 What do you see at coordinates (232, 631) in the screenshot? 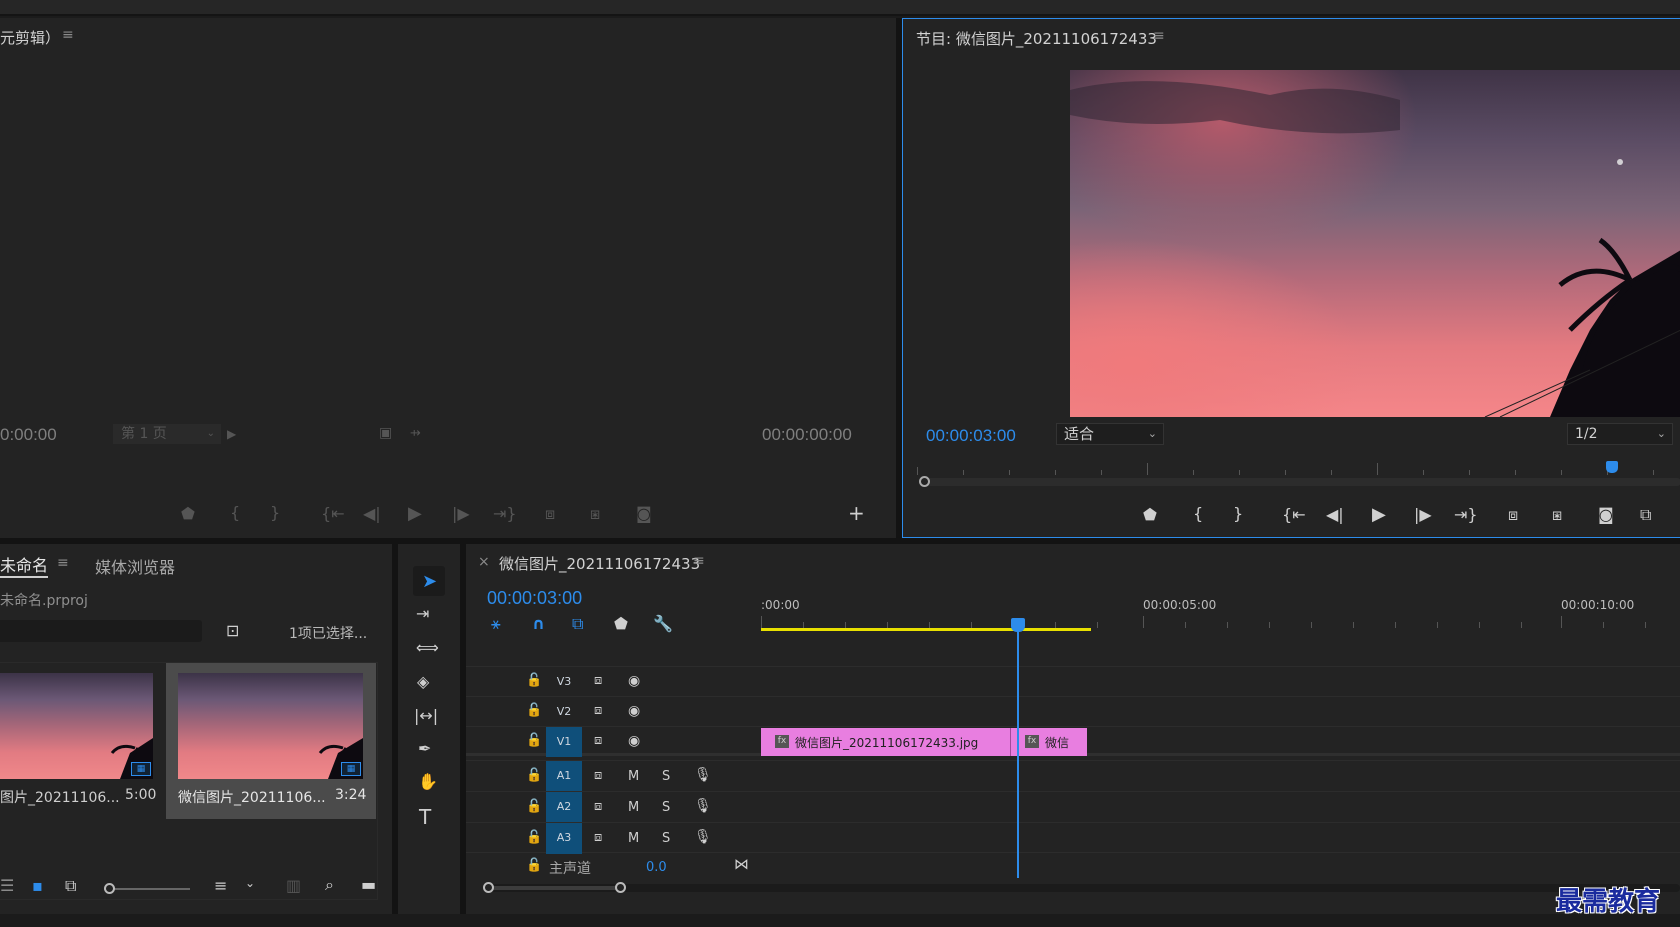
I see `new-bin-search-icon: ⊡` at bounding box center [232, 631].